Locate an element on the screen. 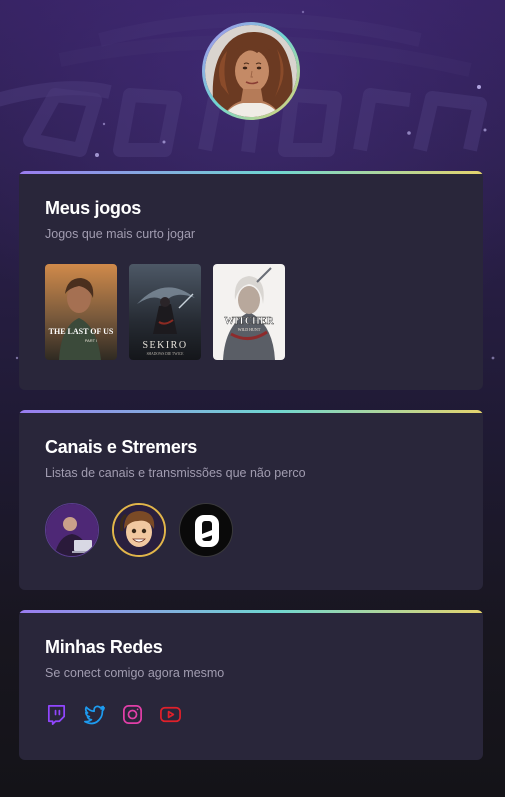 The height and width of the screenshot is (797, 505). profile-avatar-ring is located at coordinates (251, 71).